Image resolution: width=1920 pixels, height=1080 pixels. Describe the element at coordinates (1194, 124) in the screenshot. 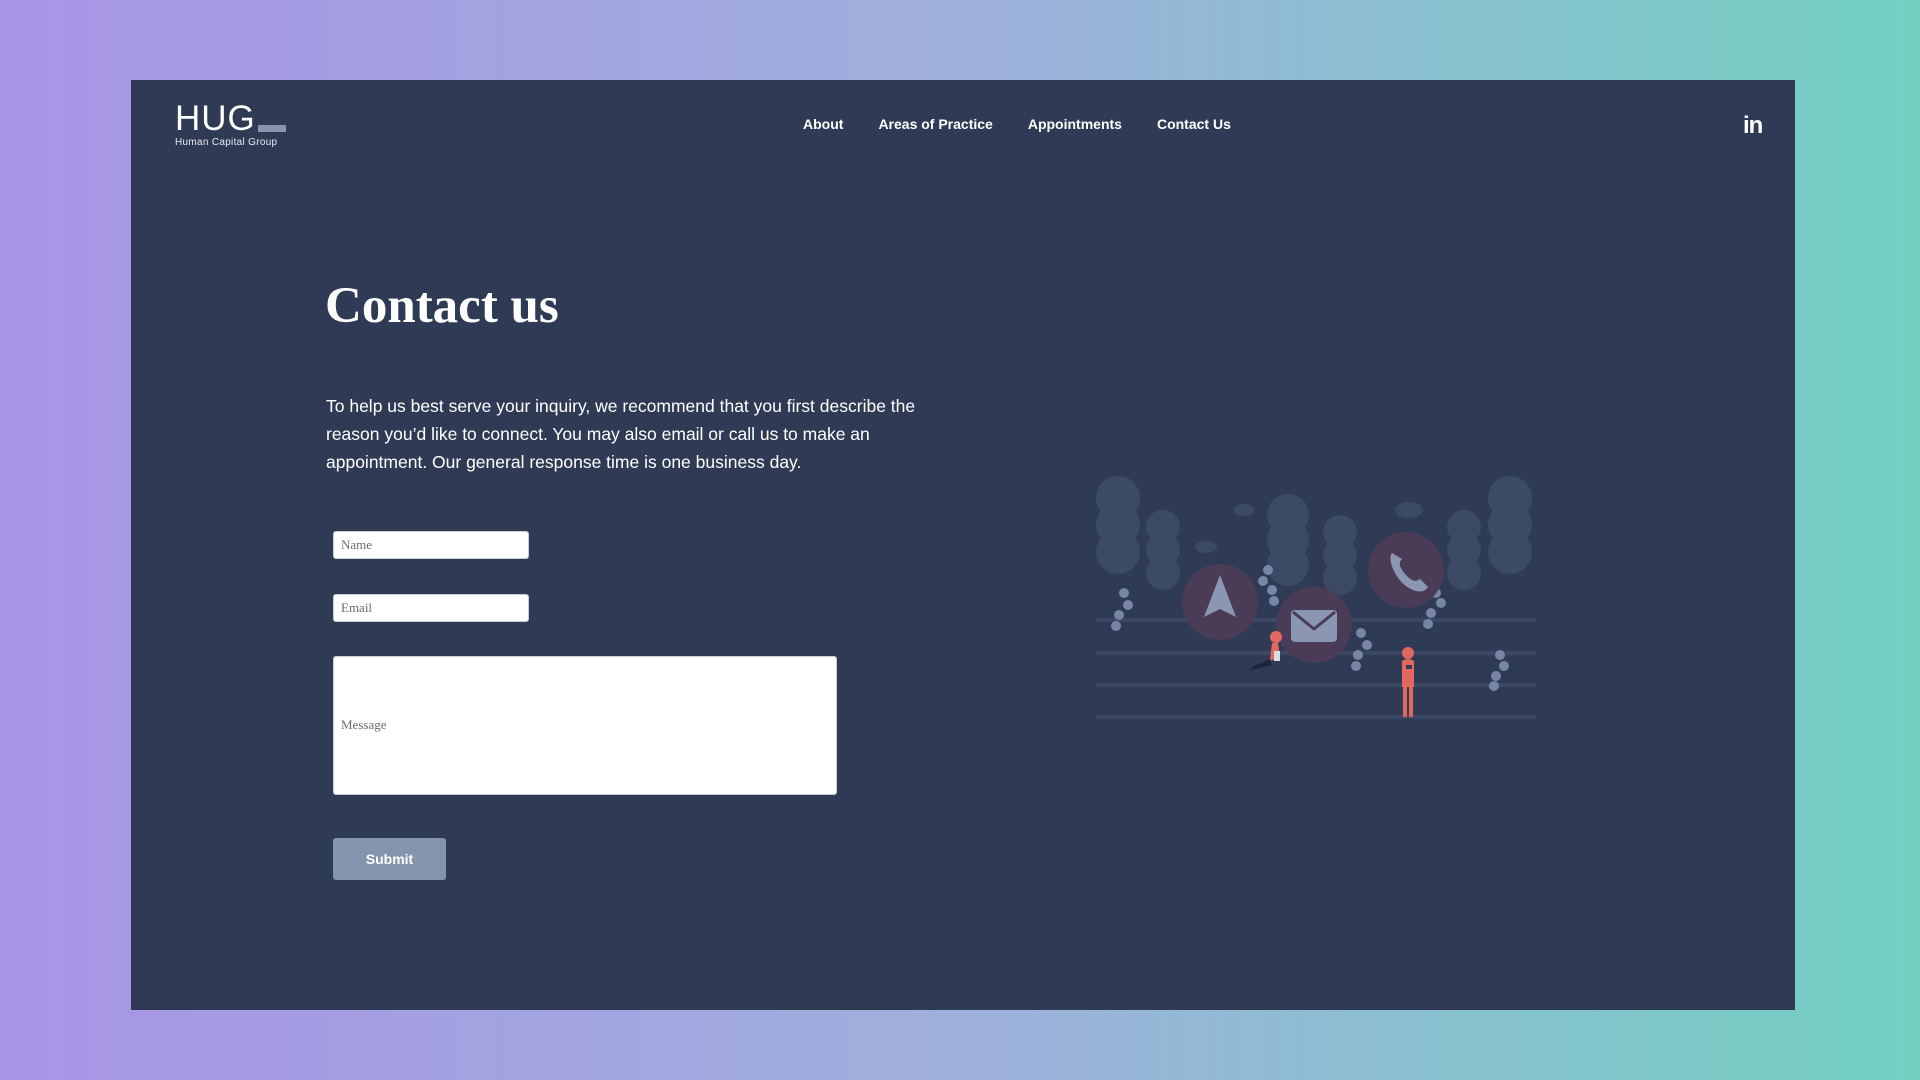

I see `nav-contact-us: Contact Us` at that location.